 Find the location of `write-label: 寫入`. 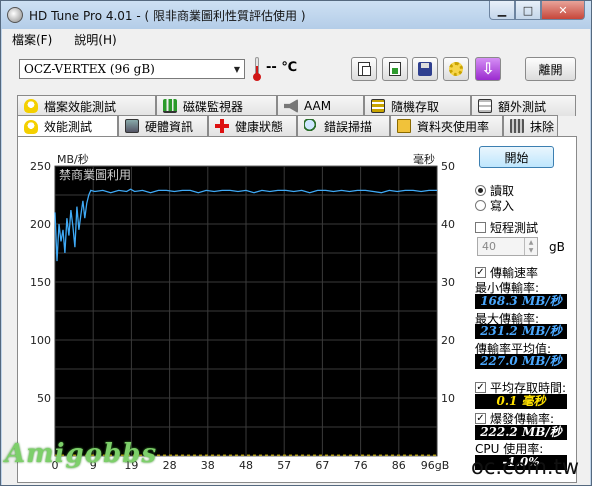

write-label: 寫入 is located at coordinates (502, 206).